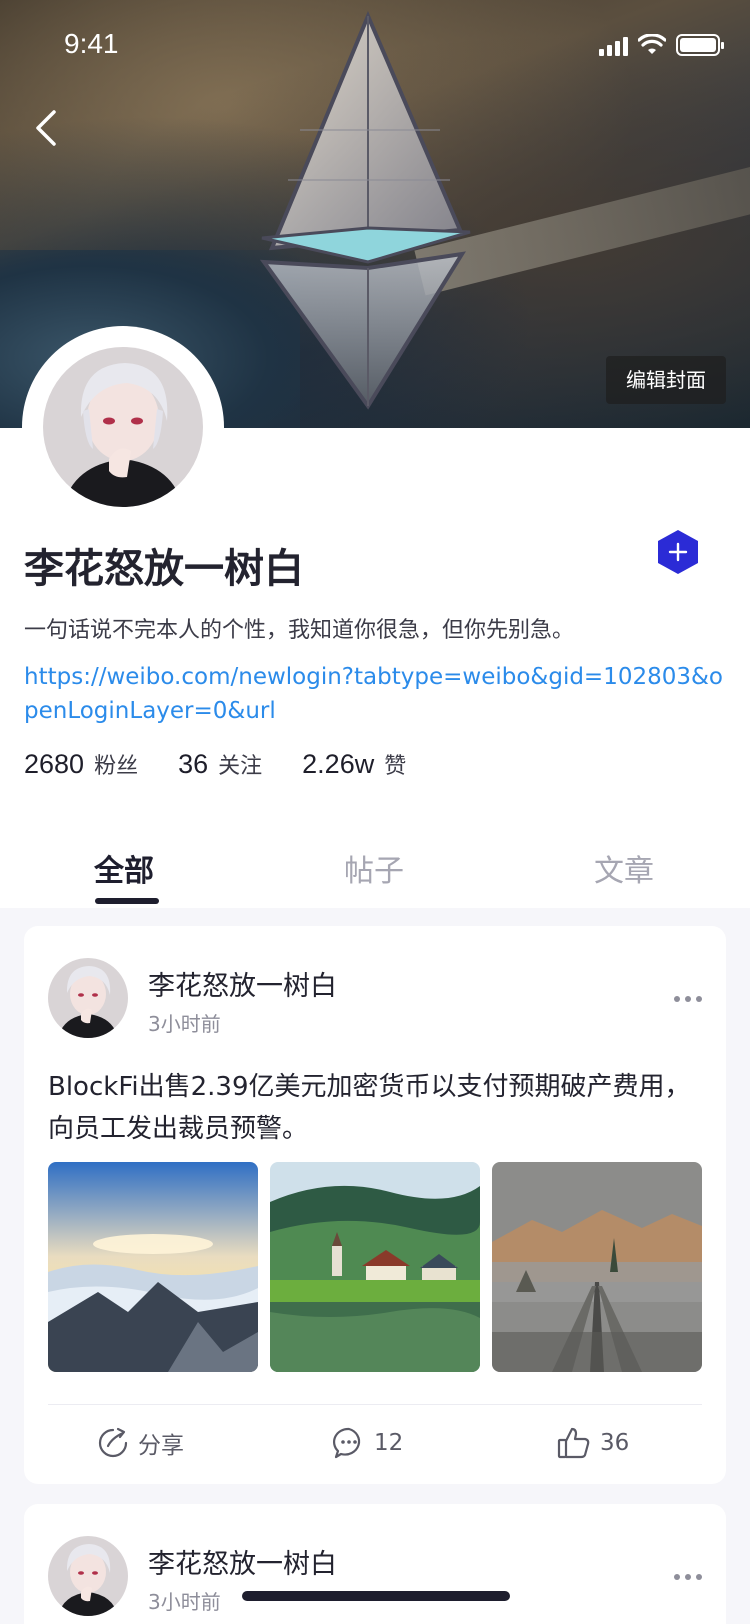 The height and width of the screenshot is (1624, 750). I want to click on share-icon, so click(113, 1442).